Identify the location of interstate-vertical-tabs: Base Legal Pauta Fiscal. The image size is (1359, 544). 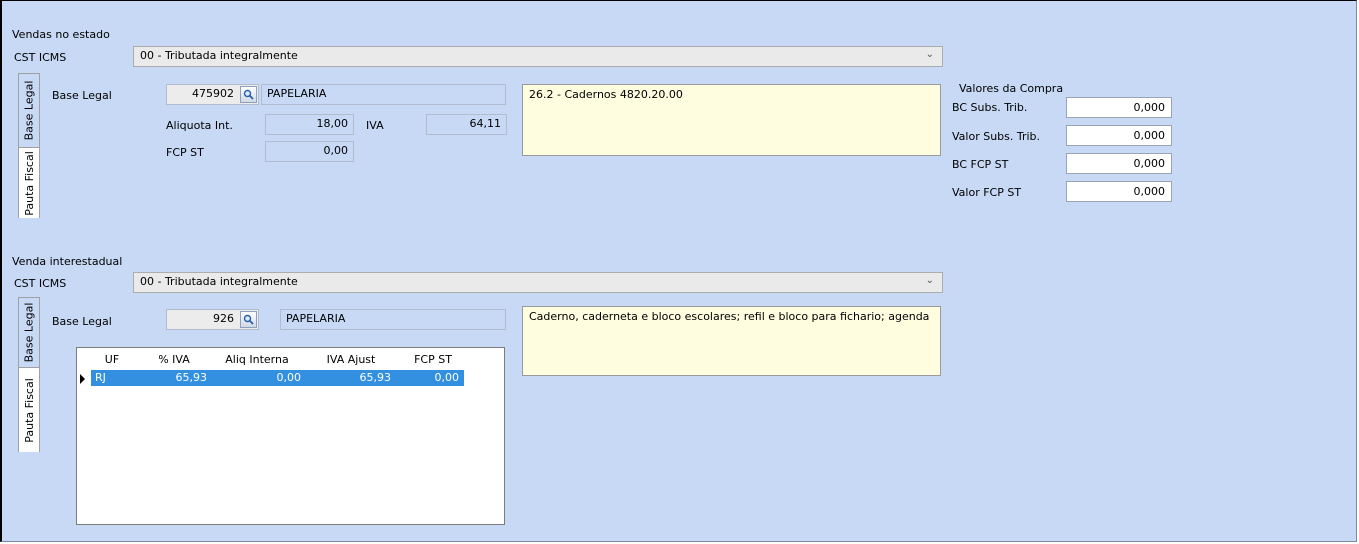
(29, 374).